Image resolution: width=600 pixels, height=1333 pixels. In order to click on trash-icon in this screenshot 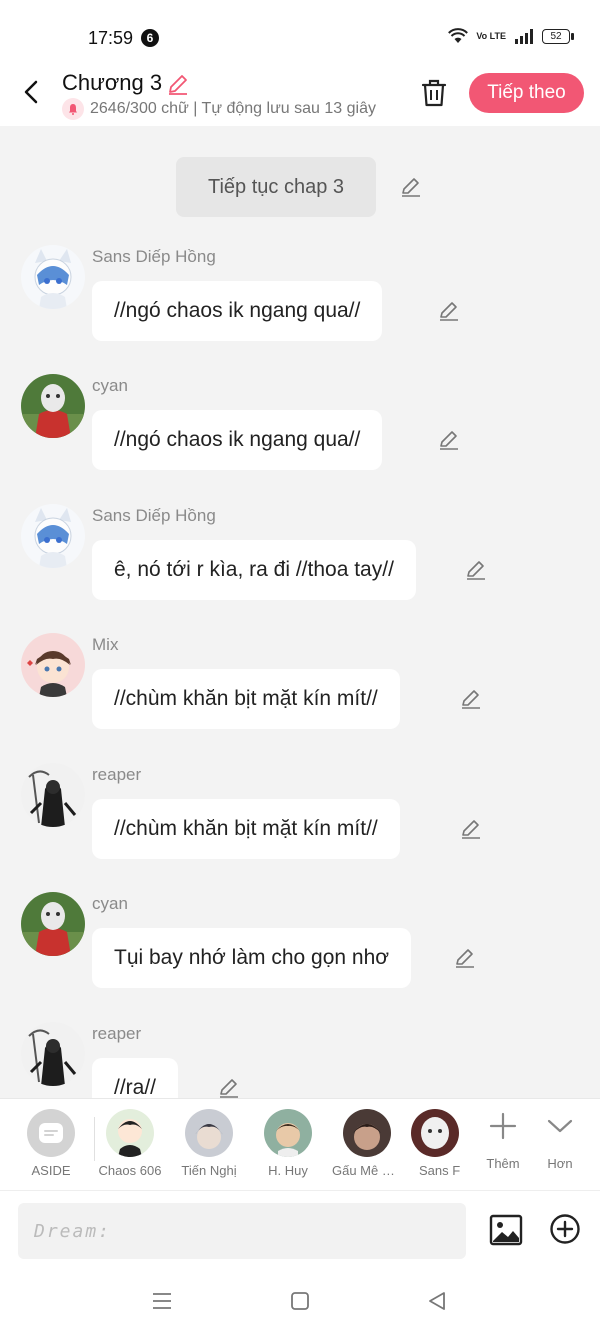, I will do `click(434, 93)`.